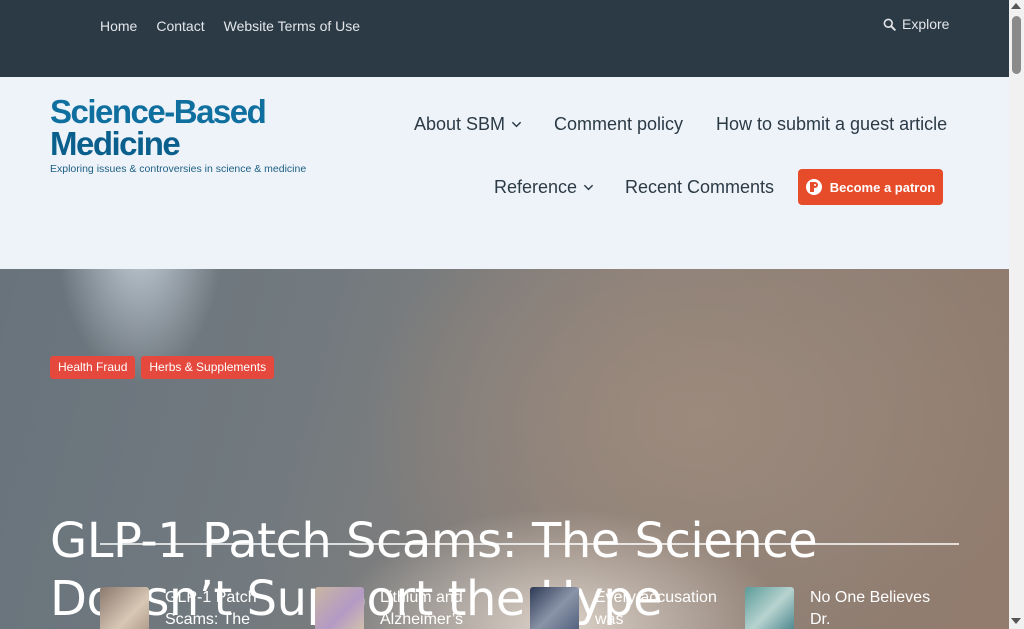 The image size is (1024, 629). I want to click on nav-guest-article: How to submit a guest article, so click(831, 124).